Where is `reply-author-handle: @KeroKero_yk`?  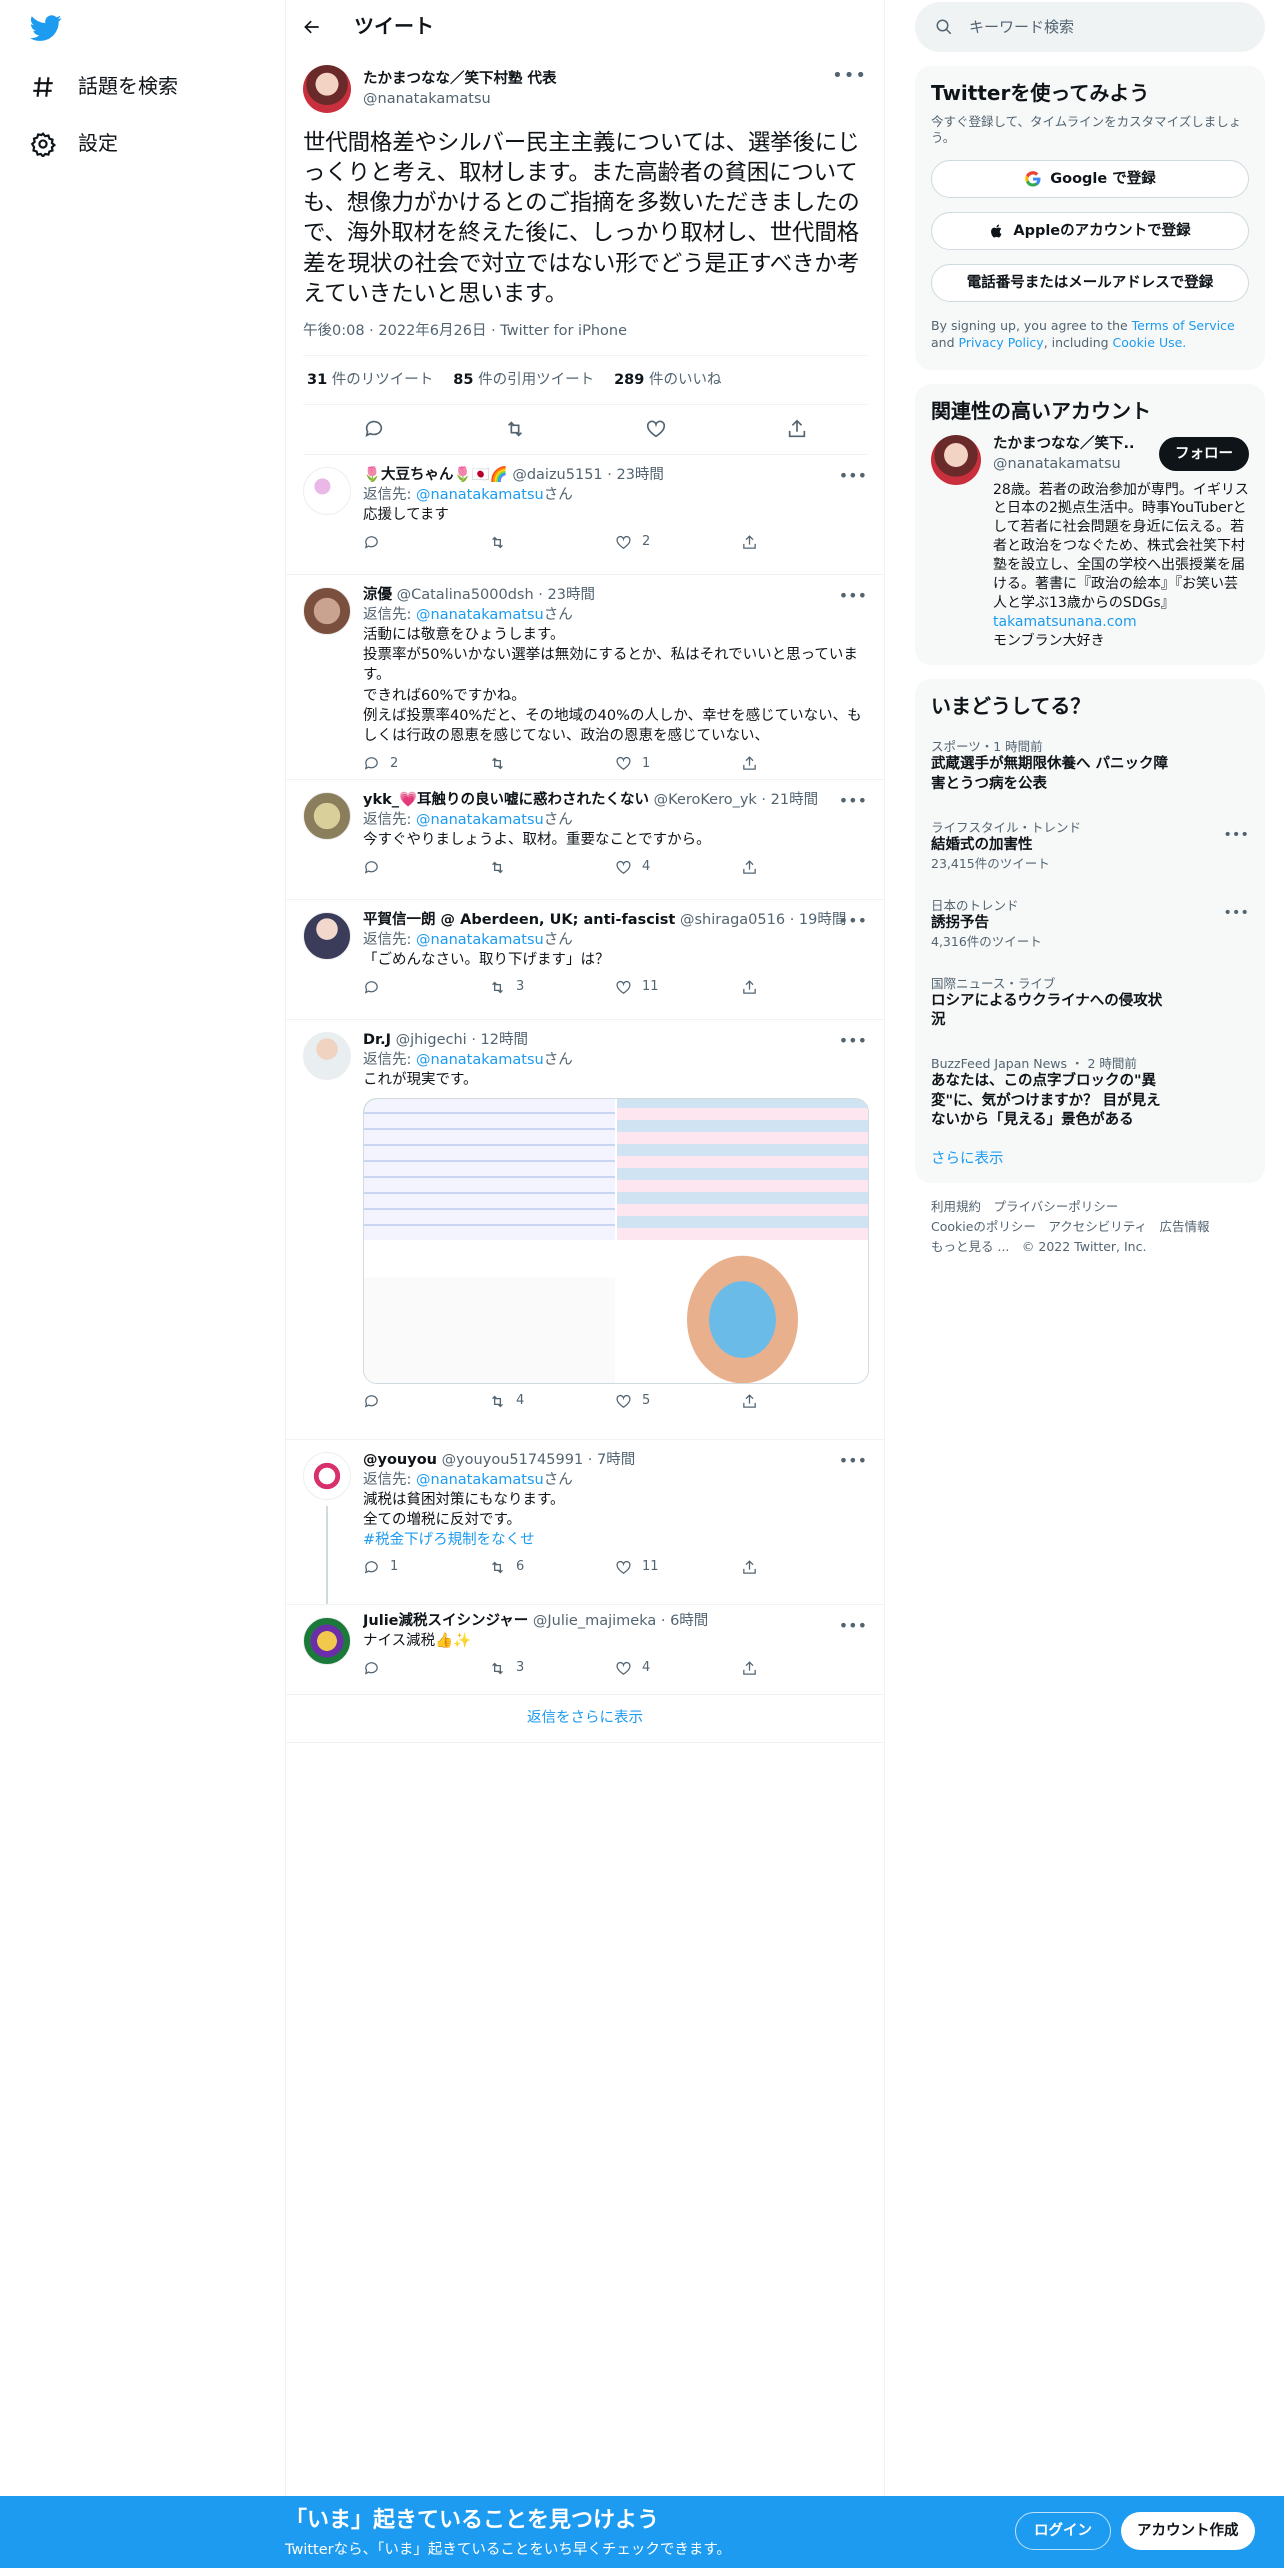
reply-author-handle: @KeroKero_yk is located at coordinates (705, 800).